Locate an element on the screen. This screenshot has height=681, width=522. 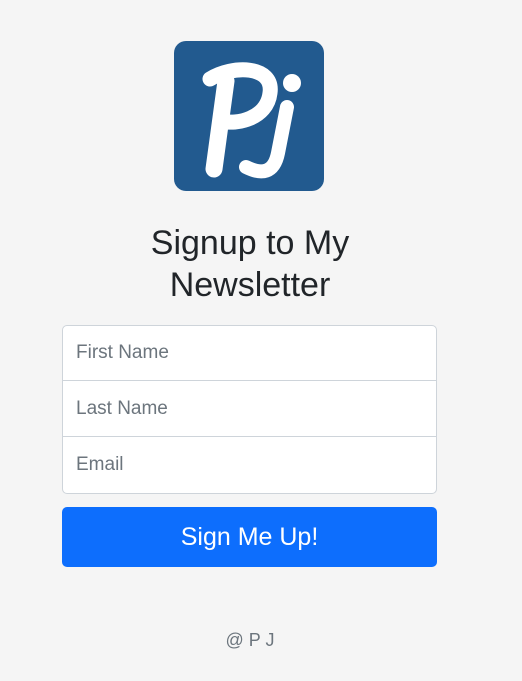
last-name-input is located at coordinates (249, 409).